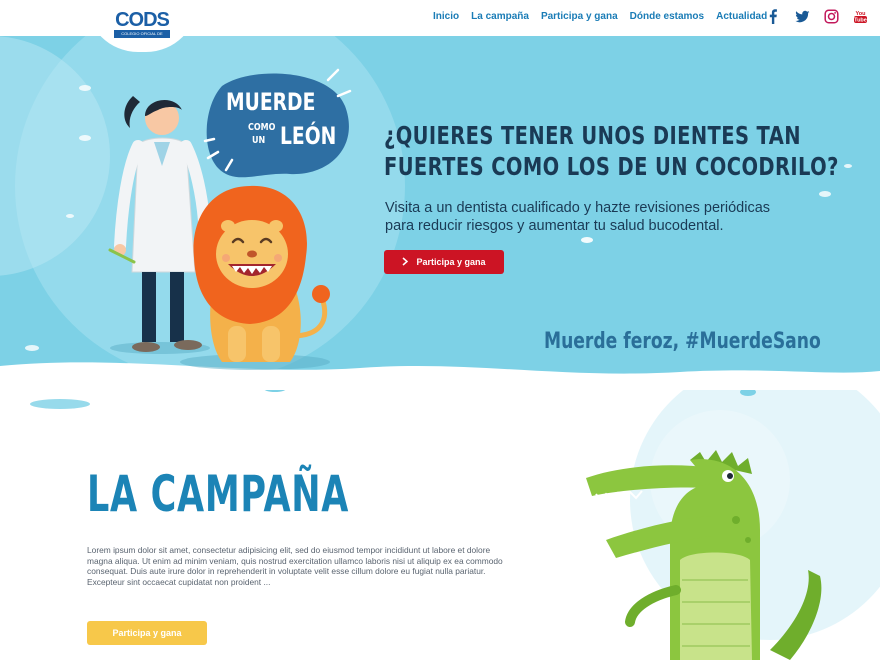 The height and width of the screenshot is (660, 880). What do you see at coordinates (218, 494) in the screenshot?
I see `campaign-title: La campaña` at bounding box center [218, 494].